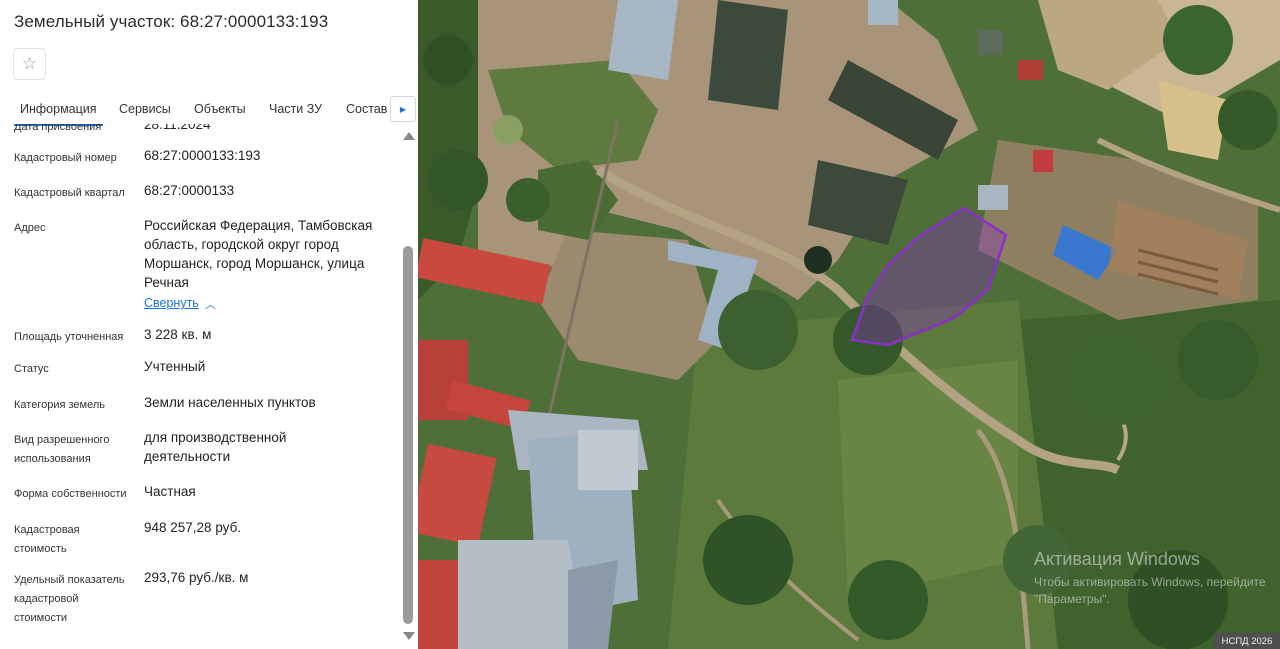 This screenshot has height=649, width=1280. What do you see at coordinates (41, 618) in the screenshot?
I see `label-line: стоимости` at bounding box center [41, 618].